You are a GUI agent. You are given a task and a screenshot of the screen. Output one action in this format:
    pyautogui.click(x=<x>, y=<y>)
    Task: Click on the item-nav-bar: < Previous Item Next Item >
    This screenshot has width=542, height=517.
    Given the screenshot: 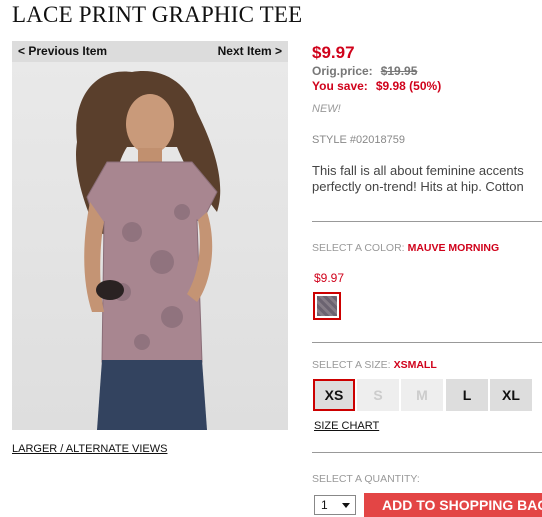 What is the action you would take?
    pyautogui.click(x=150, y=51)
    